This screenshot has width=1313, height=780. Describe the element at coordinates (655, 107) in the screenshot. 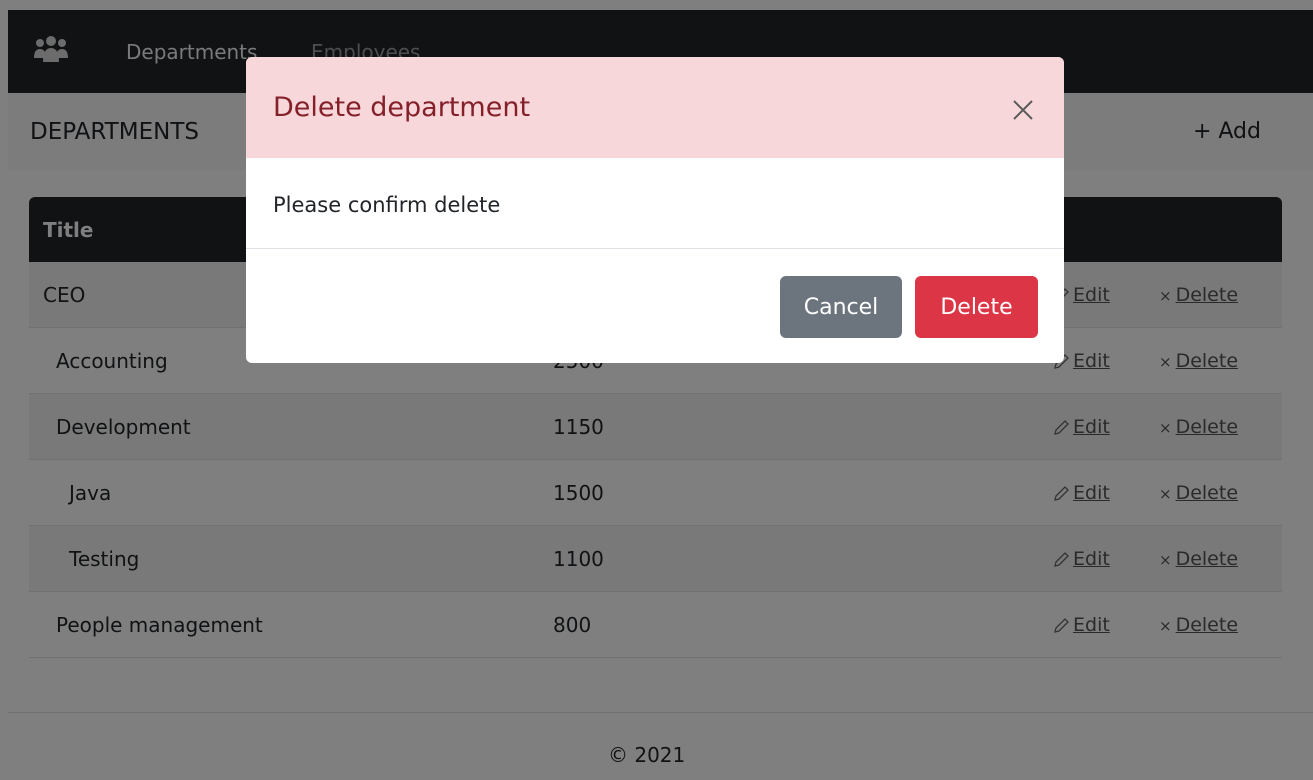

I see `modal-header: Delete department` at that location.